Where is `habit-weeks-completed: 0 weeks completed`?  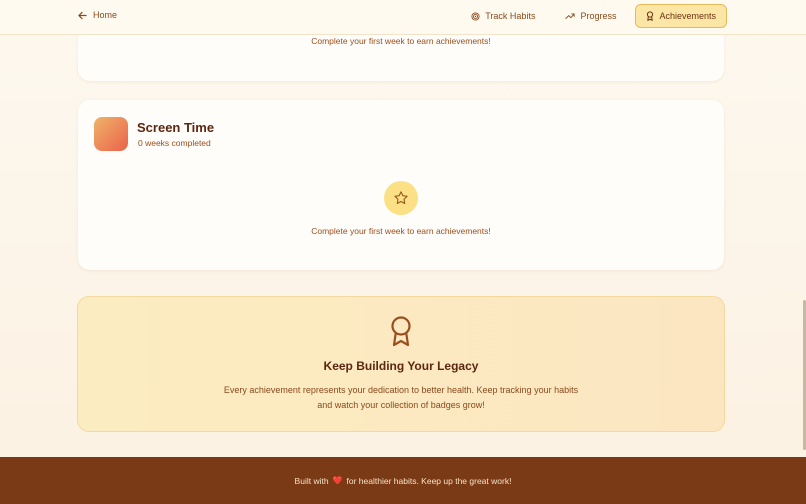 habit-weeks-completed: 0 weeks completed is located at coordinates (174, 143).